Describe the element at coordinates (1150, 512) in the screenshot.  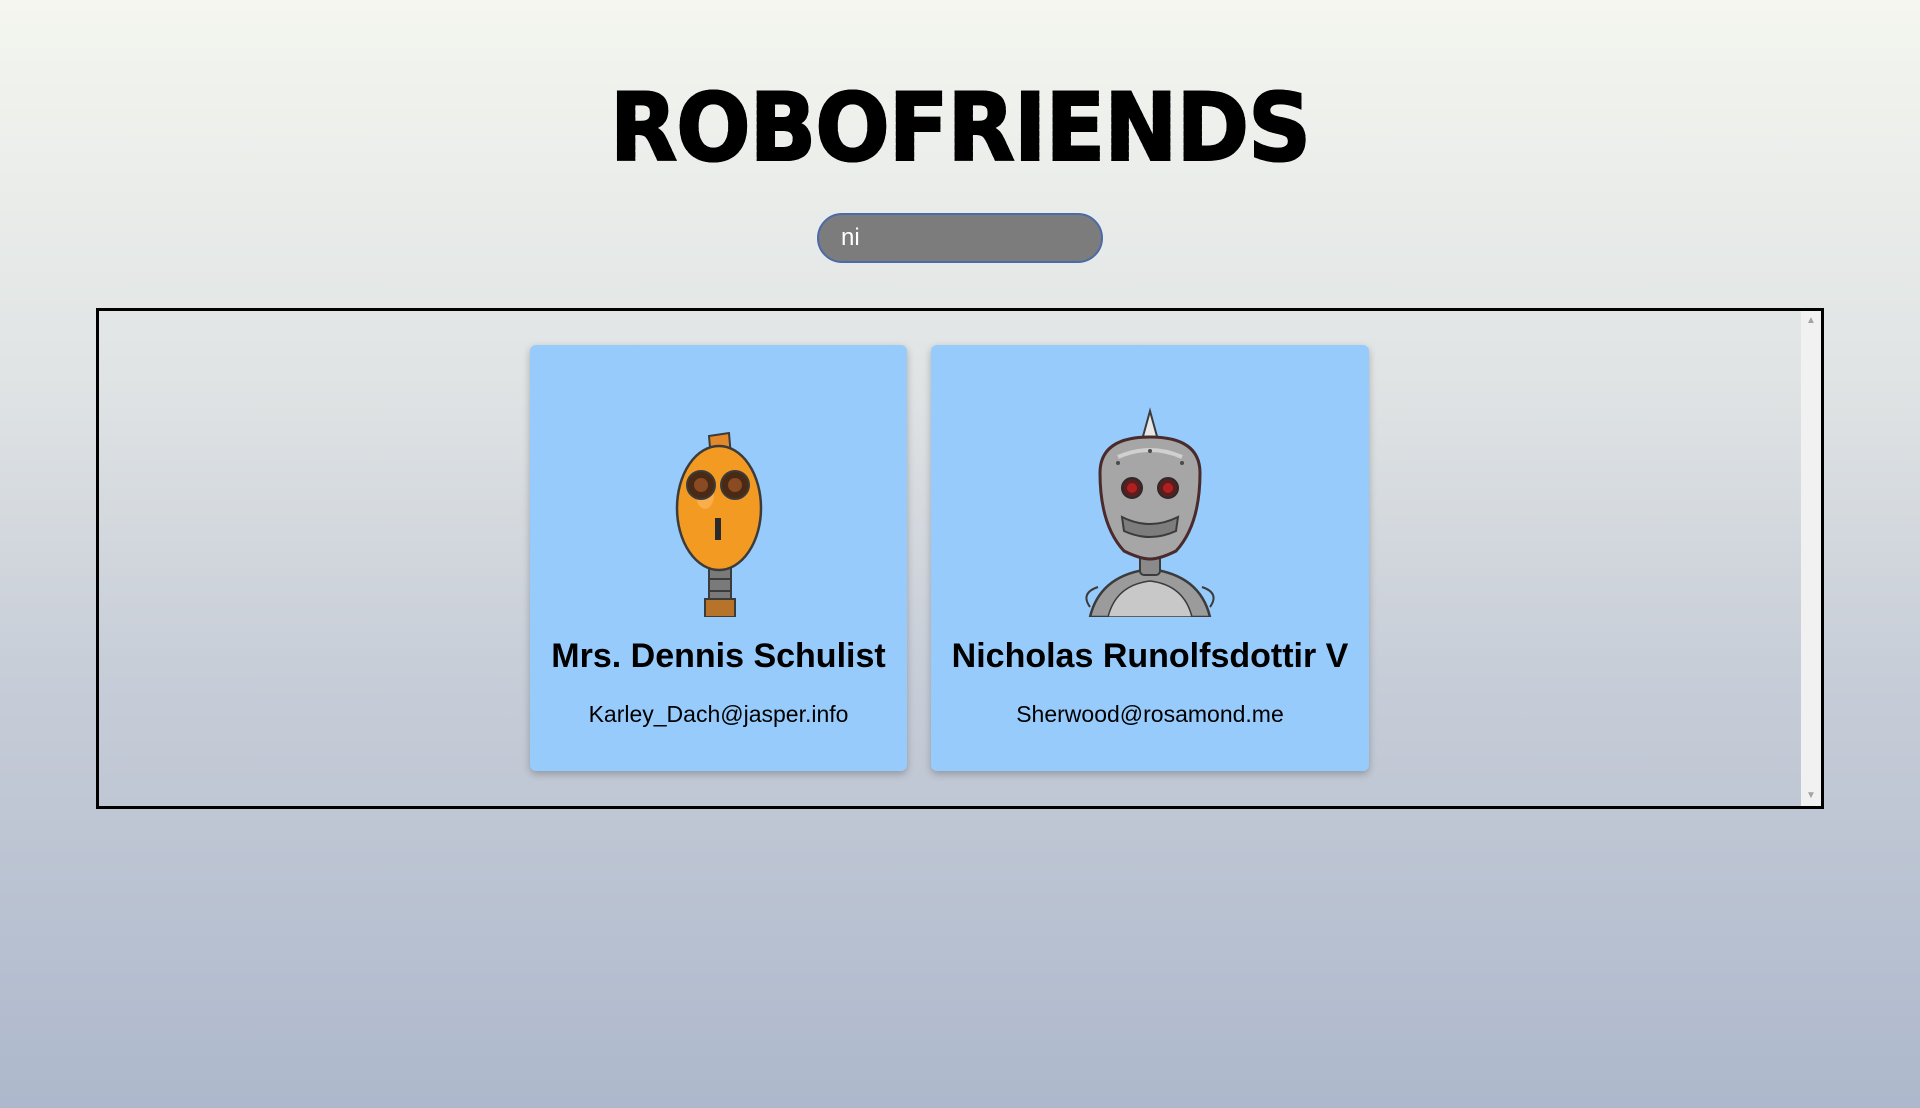
I see `gray-robot-avatar-icon` at that location.